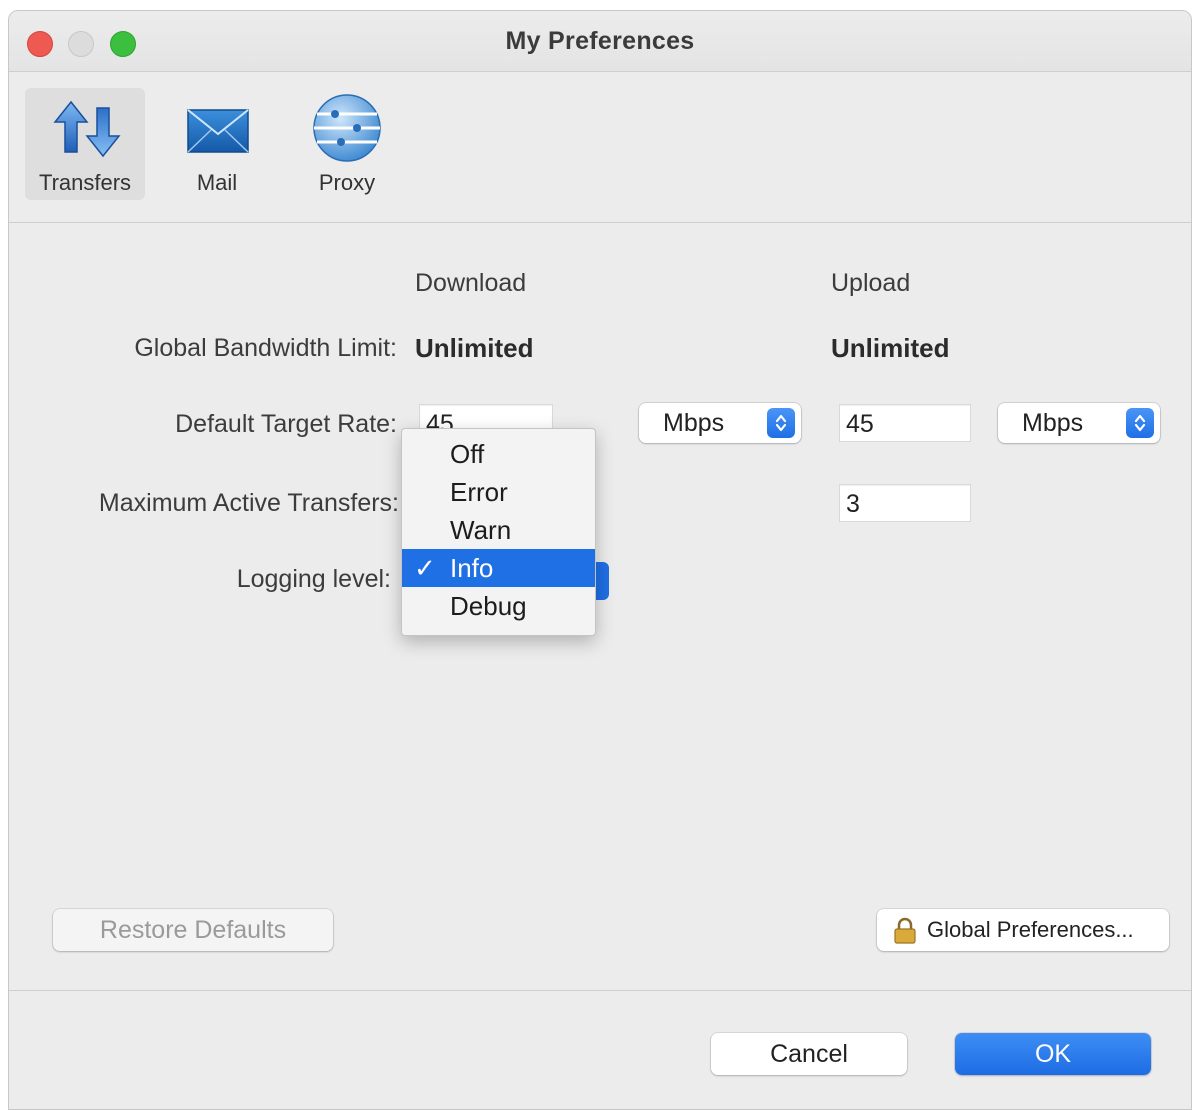 The height and width of the screenshot is (1110, 1192). I want to click on ok-button: OK, so click(1053, 1054).